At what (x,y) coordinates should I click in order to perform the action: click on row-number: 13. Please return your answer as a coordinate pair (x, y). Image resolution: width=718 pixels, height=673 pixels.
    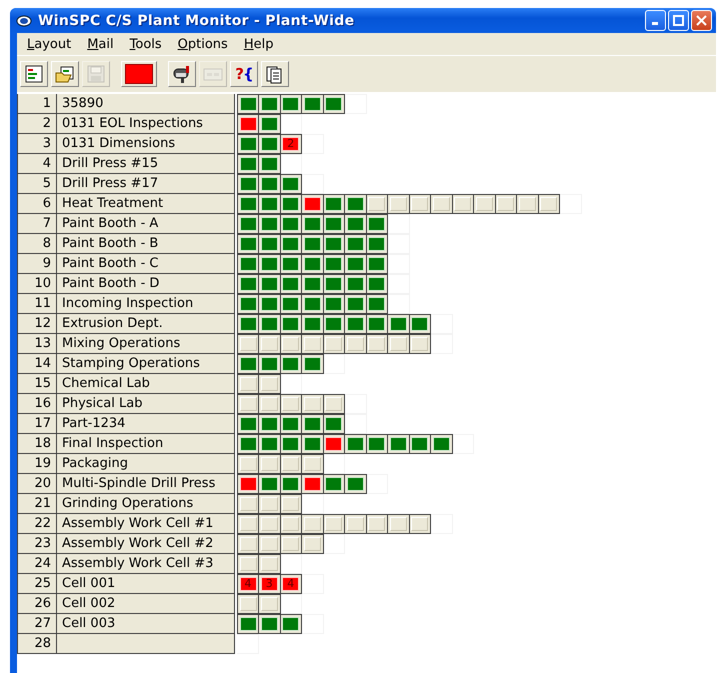
    Looking at the image, I should click on (37, 344).